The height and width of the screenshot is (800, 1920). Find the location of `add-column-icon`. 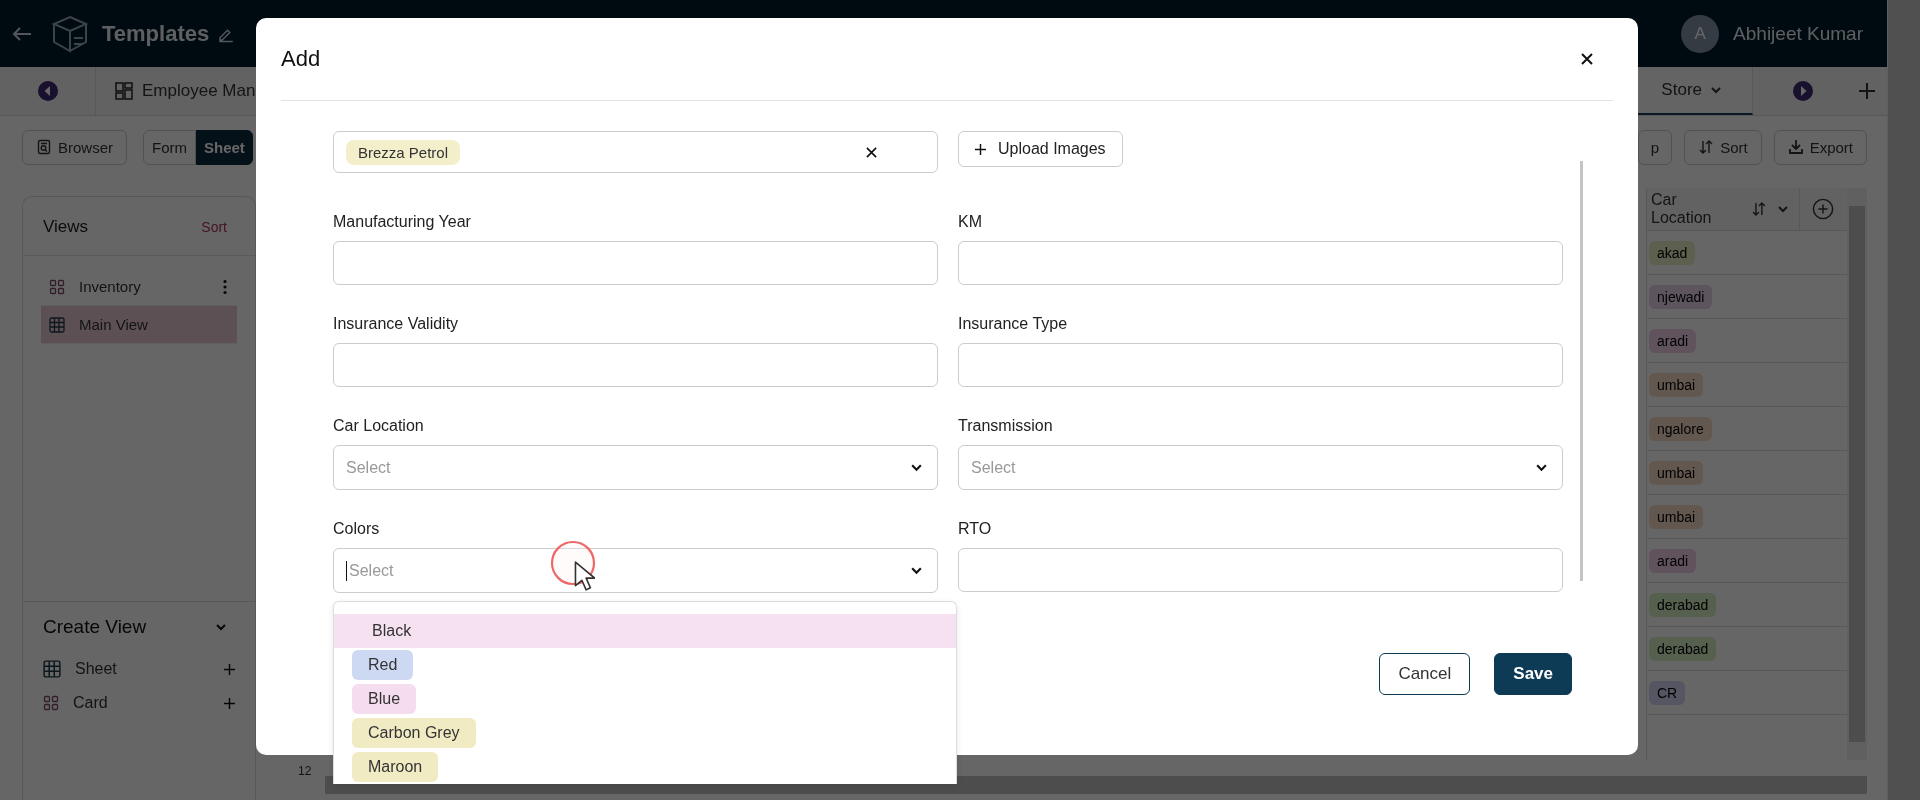

add-column-icon is located at coordinates (1823, 209).